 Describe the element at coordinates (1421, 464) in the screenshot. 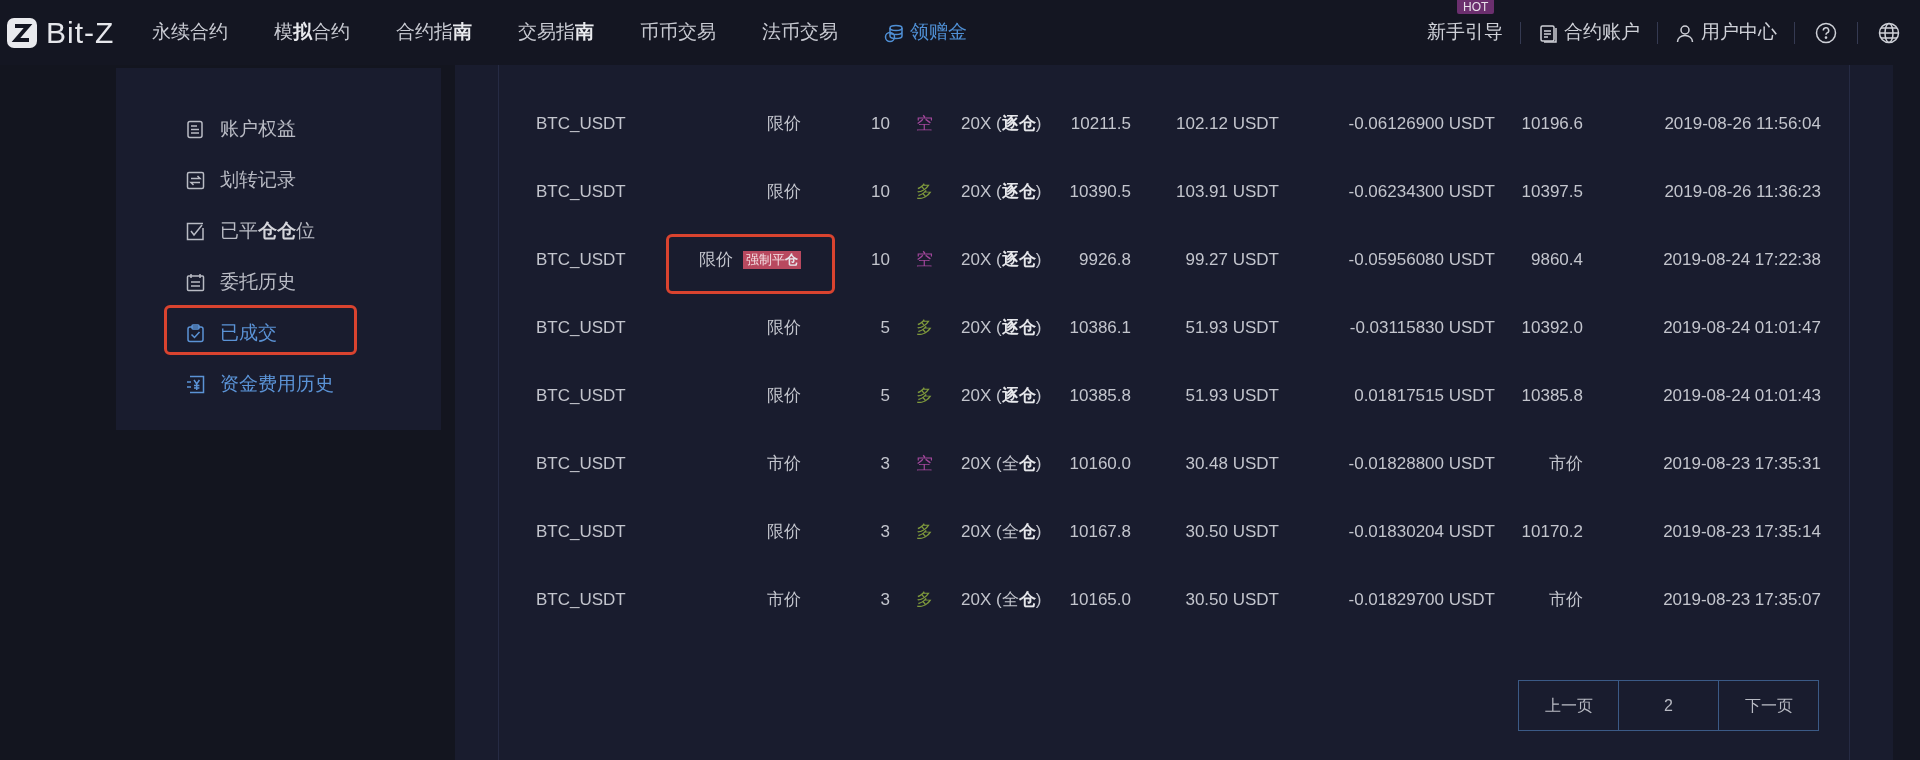

I see `table-cell-text: -0.01828800 USDT` at that location.